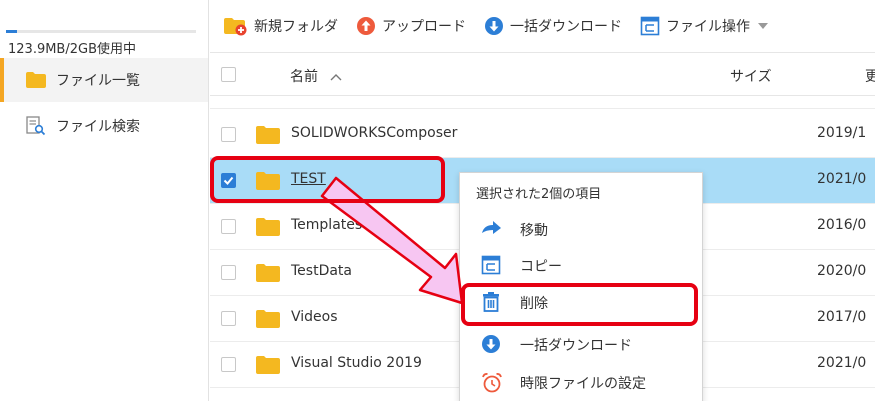 The image size is (875, 401). Describe the element at coordinates (708, 27) in the screenshot. I see `file-operations-label: ファイル操作` at that location.